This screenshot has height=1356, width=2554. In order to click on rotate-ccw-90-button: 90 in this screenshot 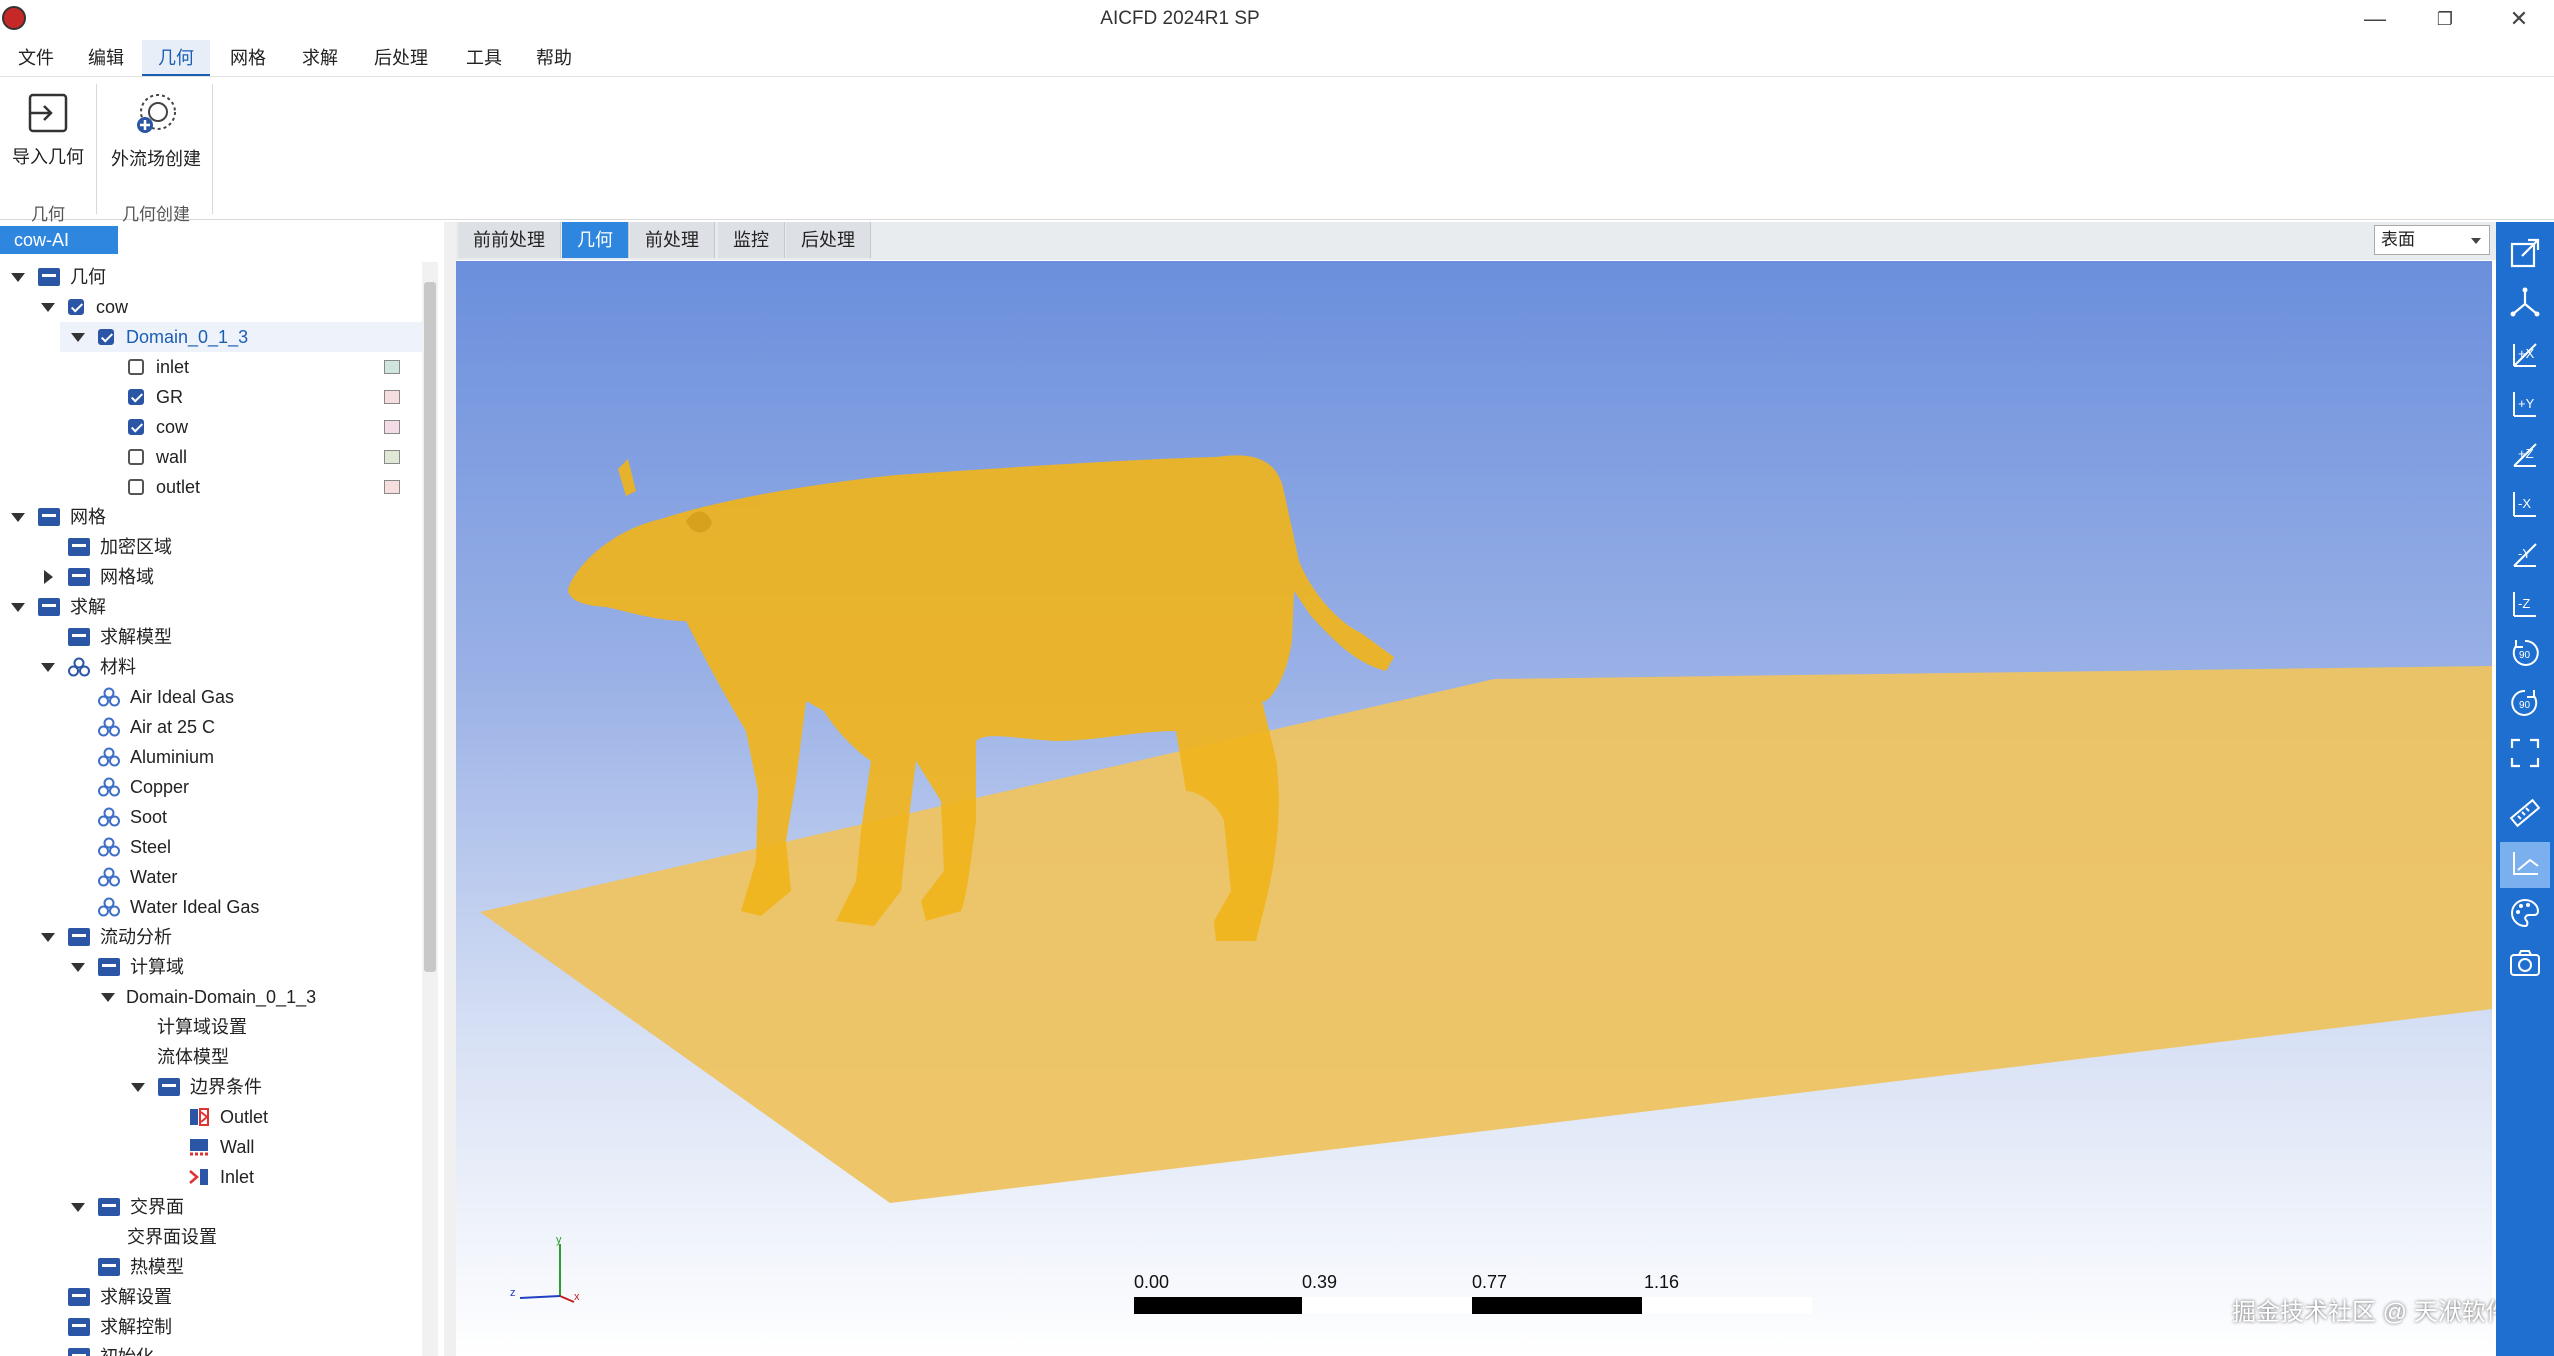, I will do `click(2525, 655)`.